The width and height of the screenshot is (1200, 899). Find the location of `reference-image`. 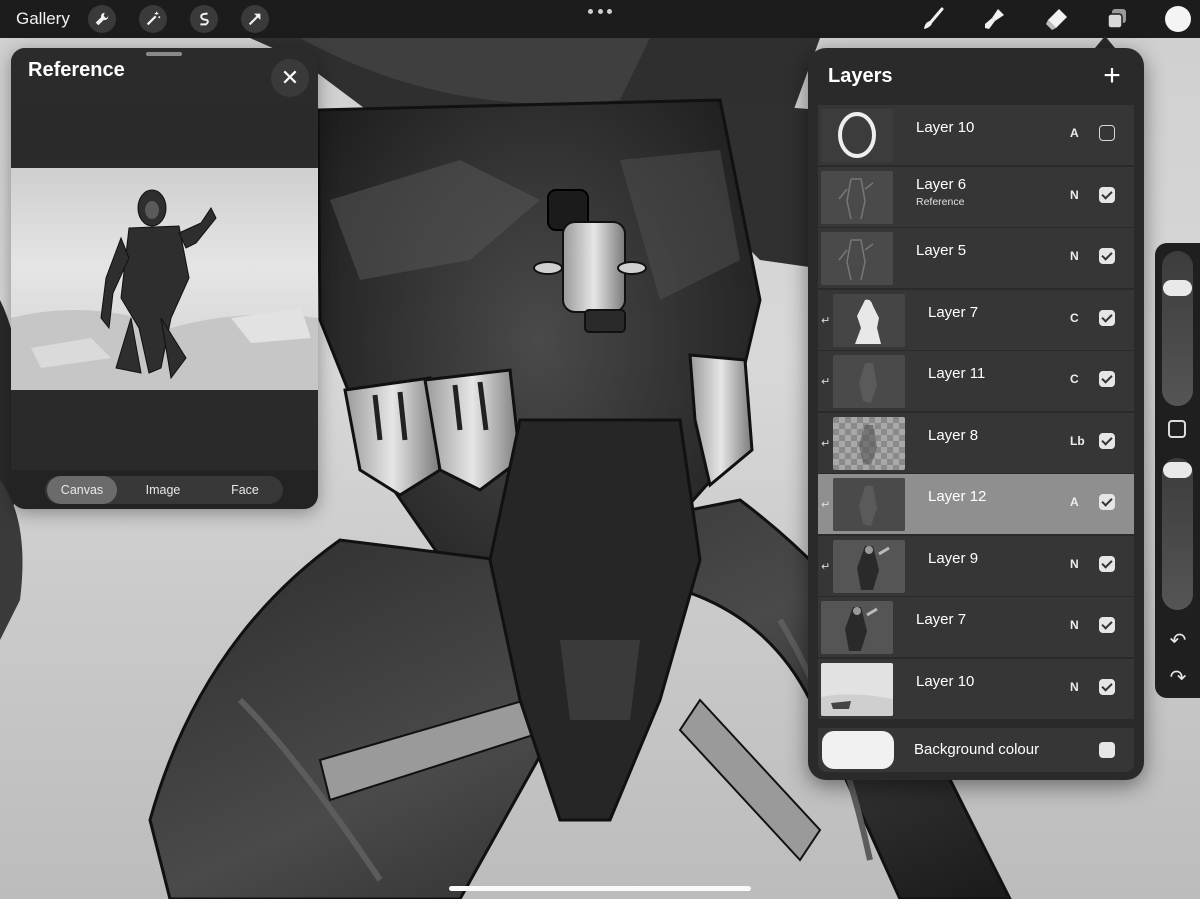

reference-image is located at coordinates (164, 279).